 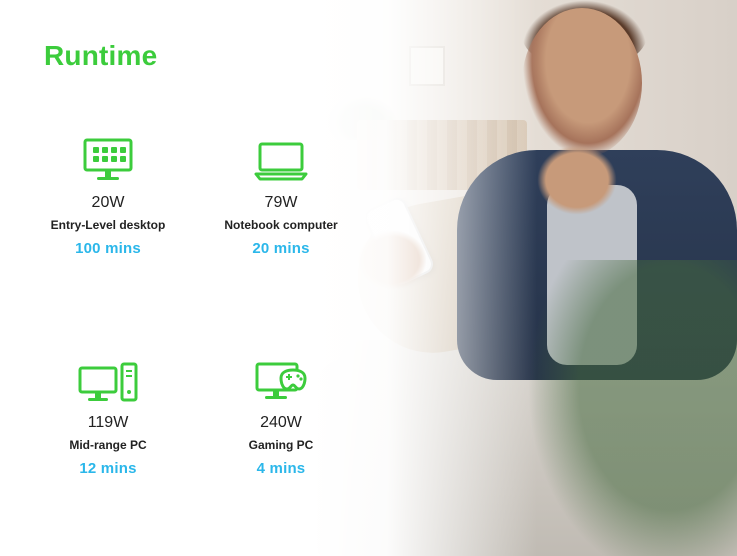 I want to click on device-card-entry-level-desktop: 20W Entry-Level desktop 100 mins, so click(x=108, y=194).